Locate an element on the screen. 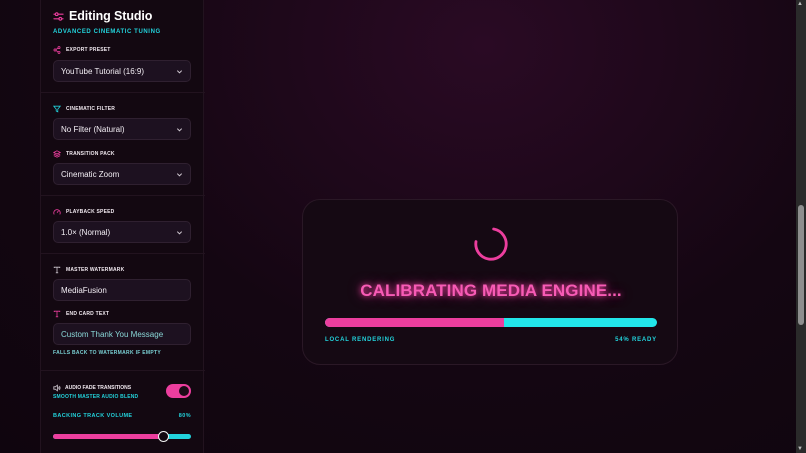 This screenshot has height=453, width=806. backing-volume-slider is located at coordinates (122, 436).